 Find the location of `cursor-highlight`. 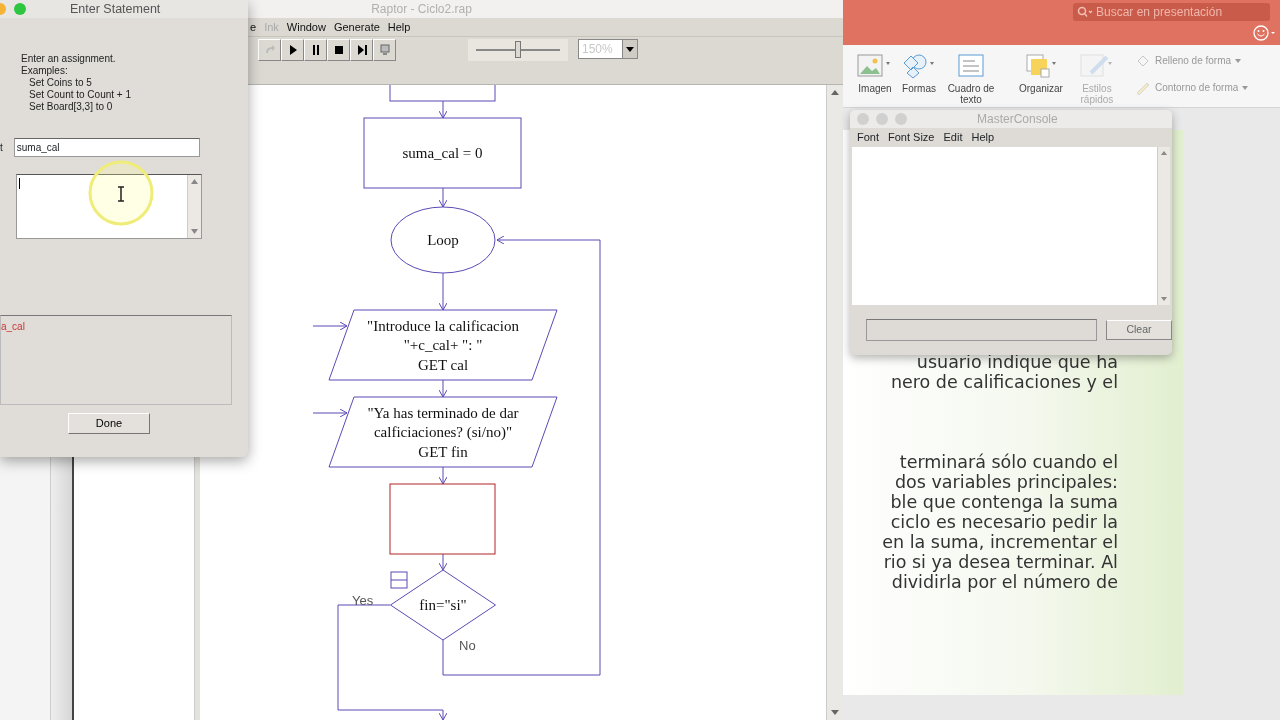

cursor-highlight is located at coordinates (121, 193).